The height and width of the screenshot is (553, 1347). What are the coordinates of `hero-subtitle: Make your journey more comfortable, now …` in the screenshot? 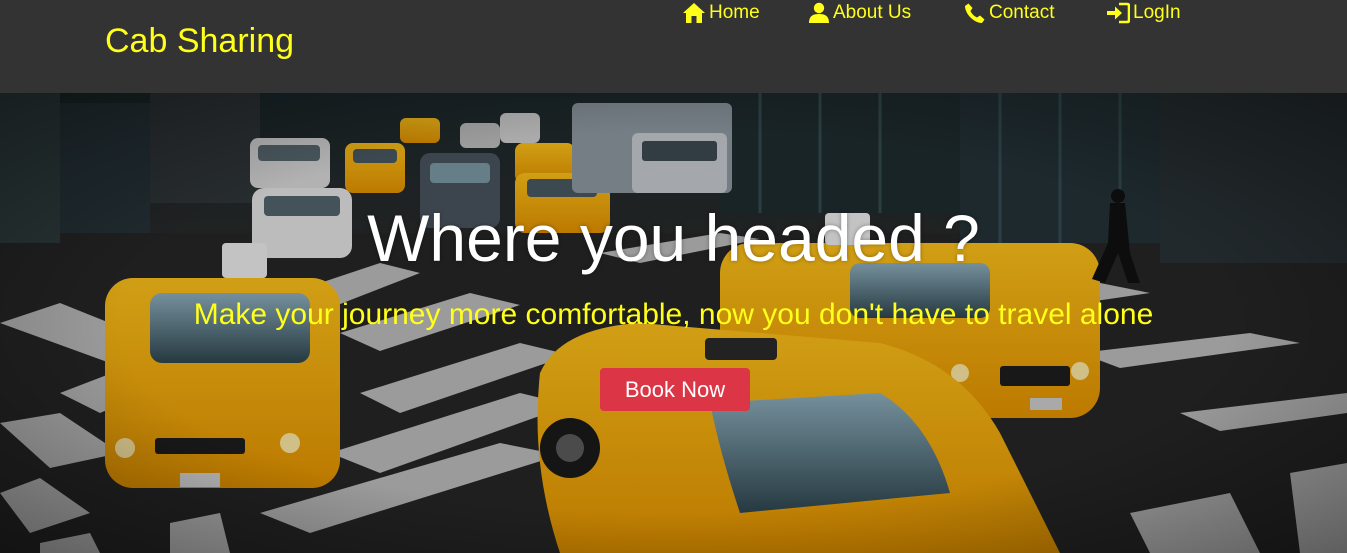 It's located at (673, 314).